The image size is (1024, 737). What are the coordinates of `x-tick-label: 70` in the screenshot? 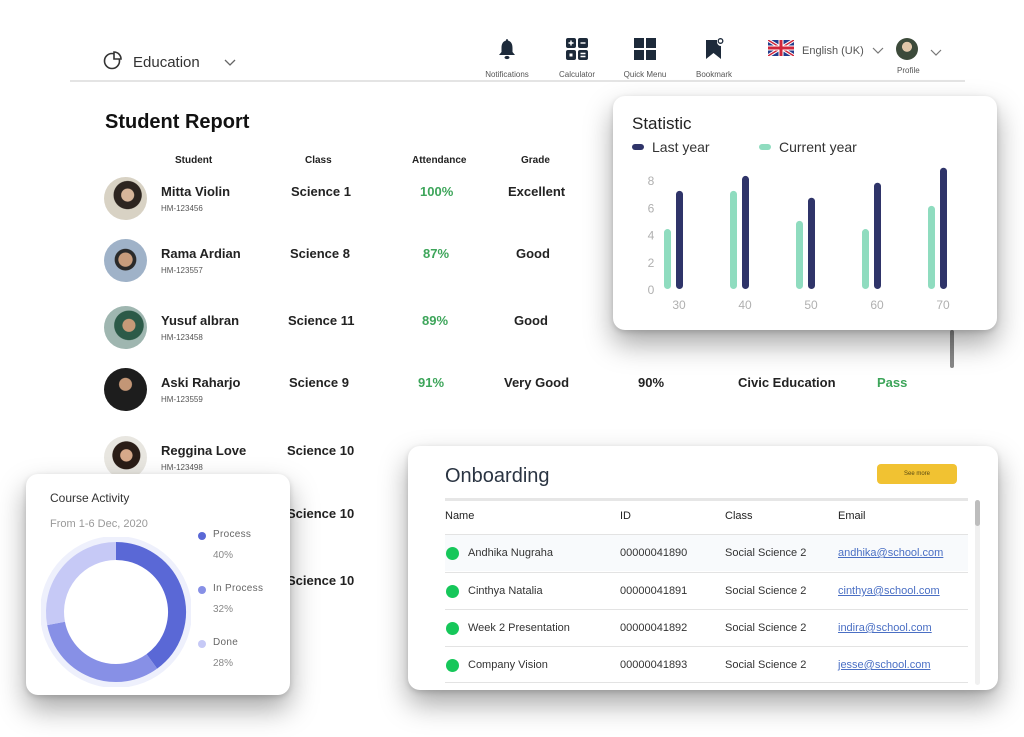 It's located at (943, 305).